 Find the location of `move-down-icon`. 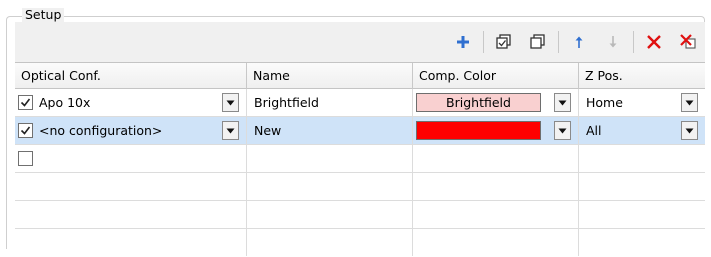

move-down-icon is located at coordinates (613, 42).